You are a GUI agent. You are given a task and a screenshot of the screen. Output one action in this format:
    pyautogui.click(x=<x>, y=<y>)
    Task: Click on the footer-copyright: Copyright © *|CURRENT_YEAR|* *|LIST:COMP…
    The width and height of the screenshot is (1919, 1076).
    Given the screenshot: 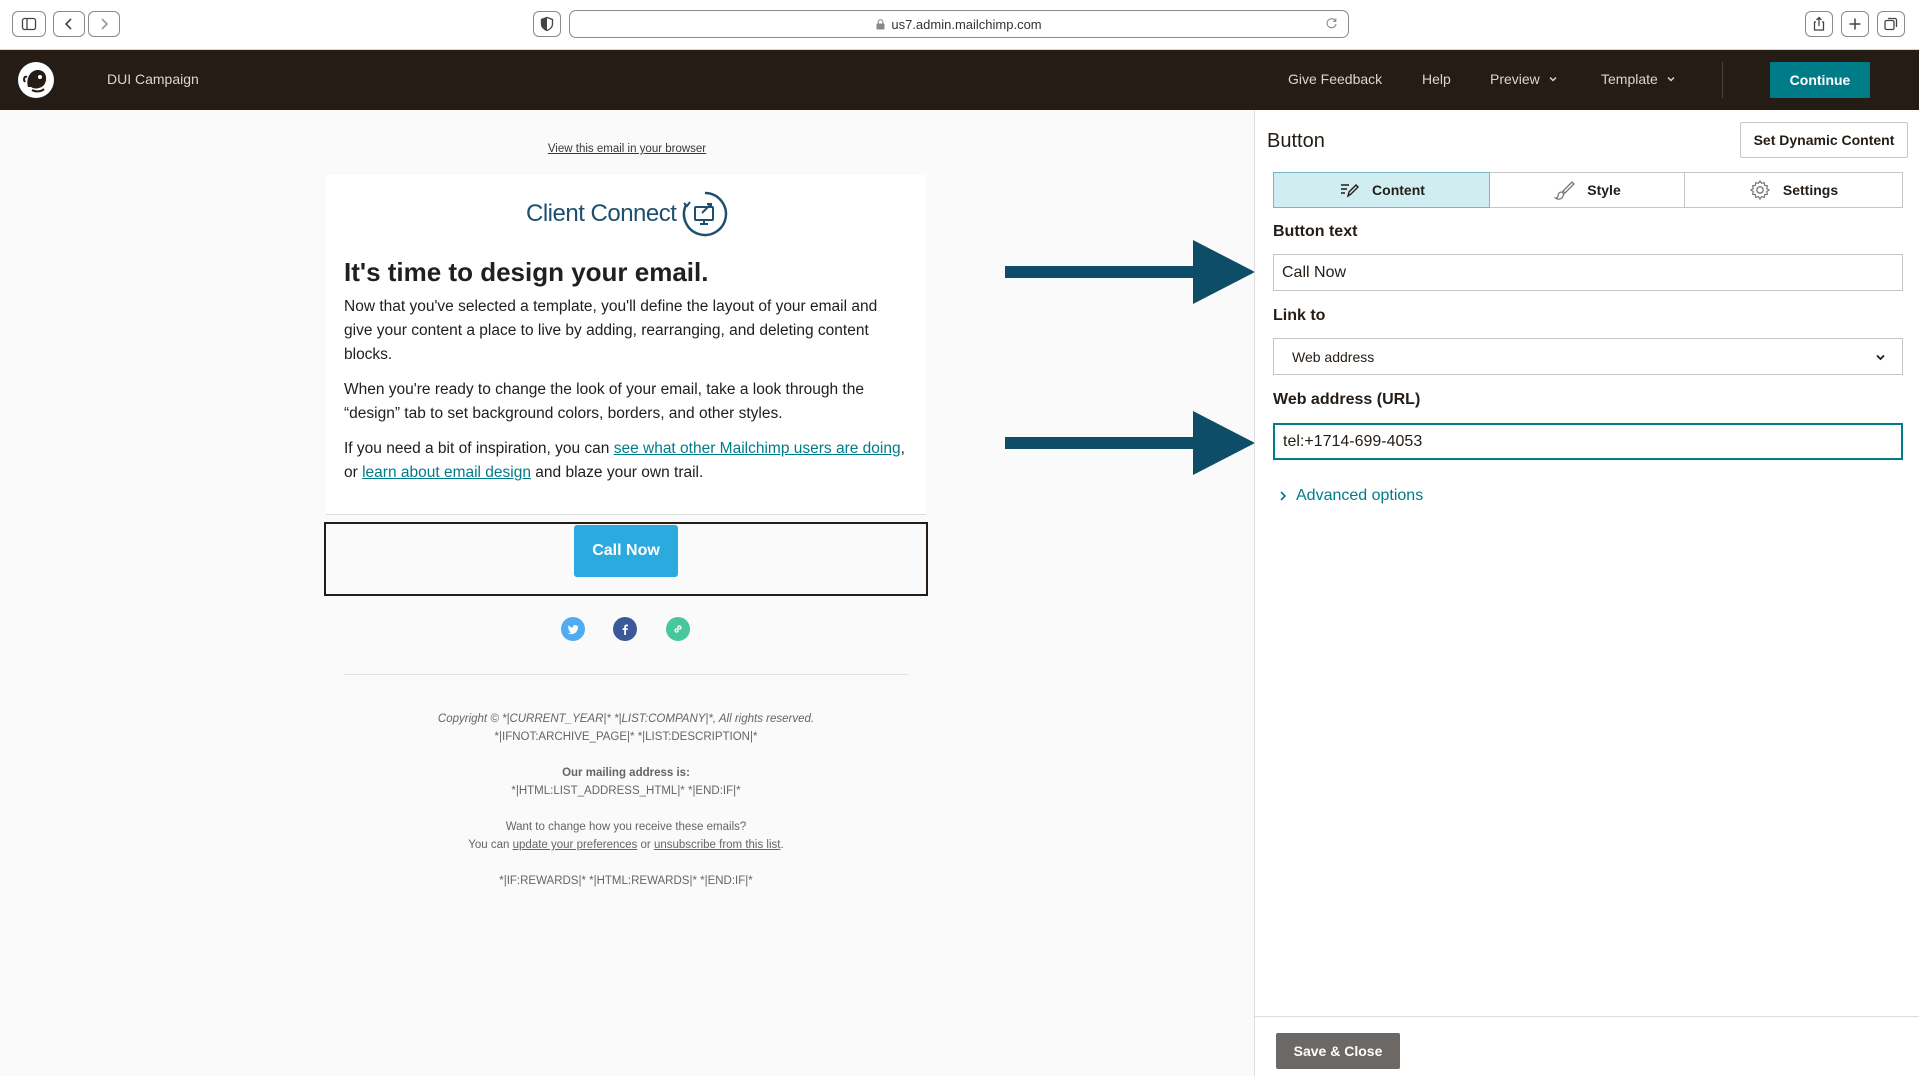 What is the action you would take?
    pyautogui.click(x=626, y=728)
    